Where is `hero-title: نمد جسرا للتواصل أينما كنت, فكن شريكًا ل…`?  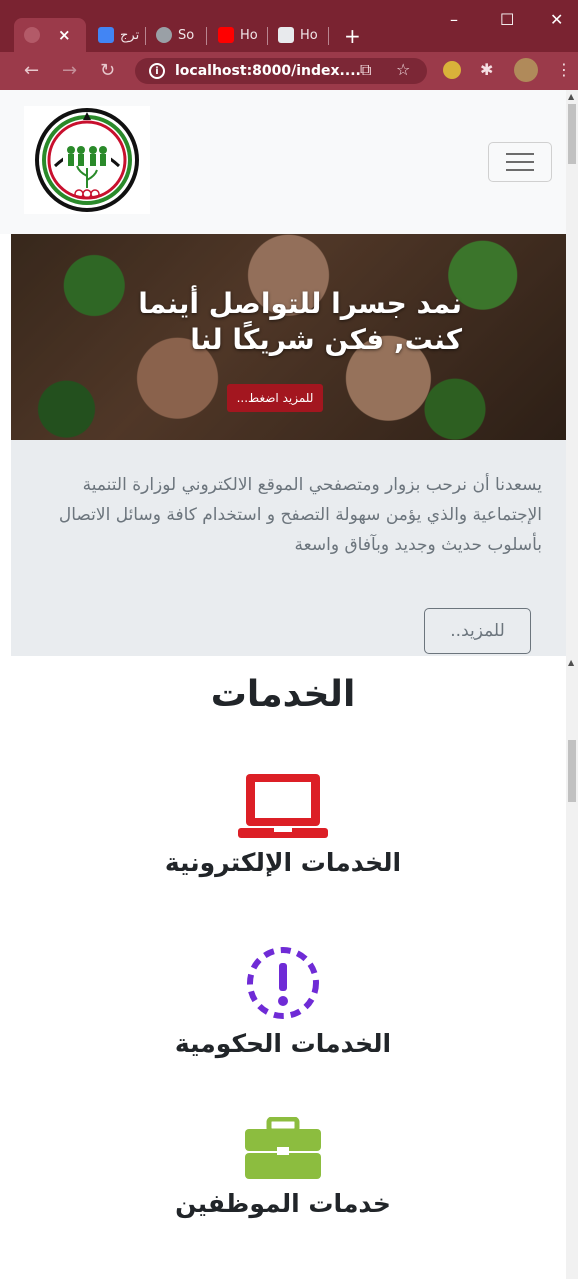
hero-title: نمد جسرا للتواصل أينما كنت, فكن شريكًا ل… is located at coordinates (300, 321).